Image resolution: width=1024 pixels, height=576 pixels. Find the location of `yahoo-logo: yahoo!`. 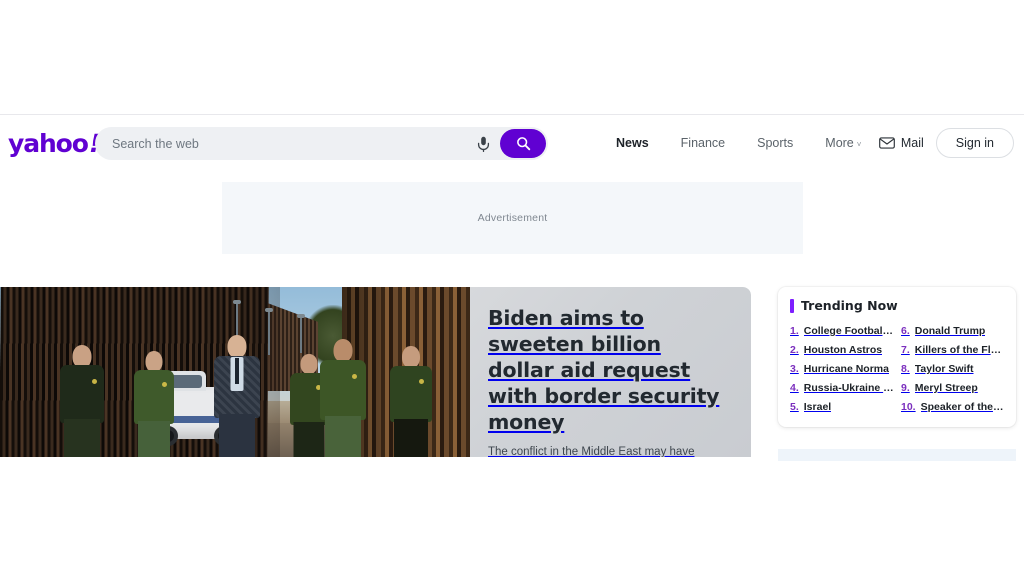

yahoo-logo: yahoo! is located at coordinates (55, 143).